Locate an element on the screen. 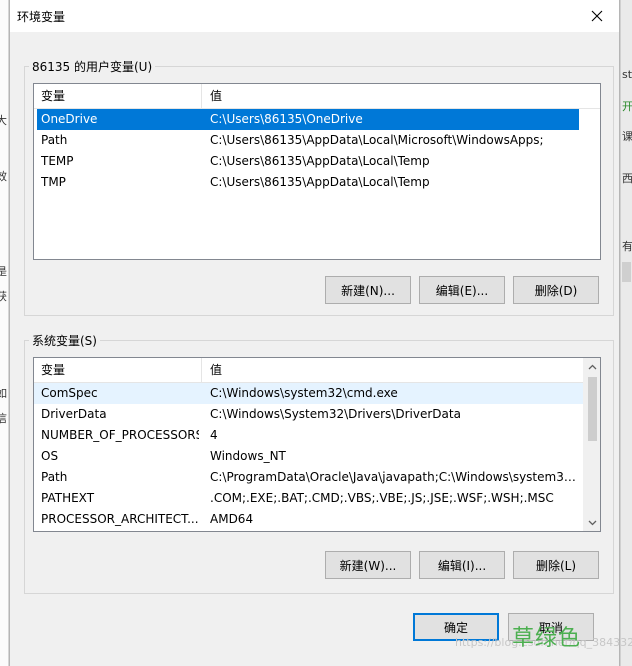 The width and height of the screenshot is (632, 666). background-text: 开 is located at coordinates (627, 106).